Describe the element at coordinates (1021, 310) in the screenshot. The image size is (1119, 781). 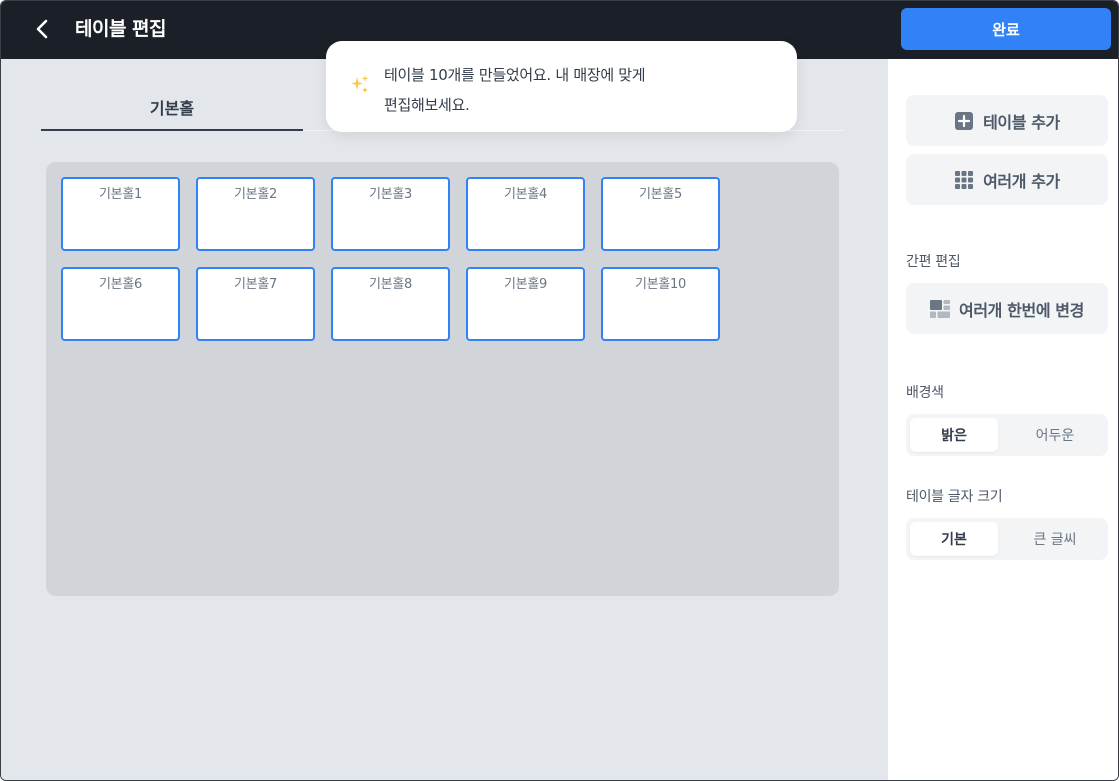
I see `bulk-change-label: 여러개 한번에 변경` at that location.